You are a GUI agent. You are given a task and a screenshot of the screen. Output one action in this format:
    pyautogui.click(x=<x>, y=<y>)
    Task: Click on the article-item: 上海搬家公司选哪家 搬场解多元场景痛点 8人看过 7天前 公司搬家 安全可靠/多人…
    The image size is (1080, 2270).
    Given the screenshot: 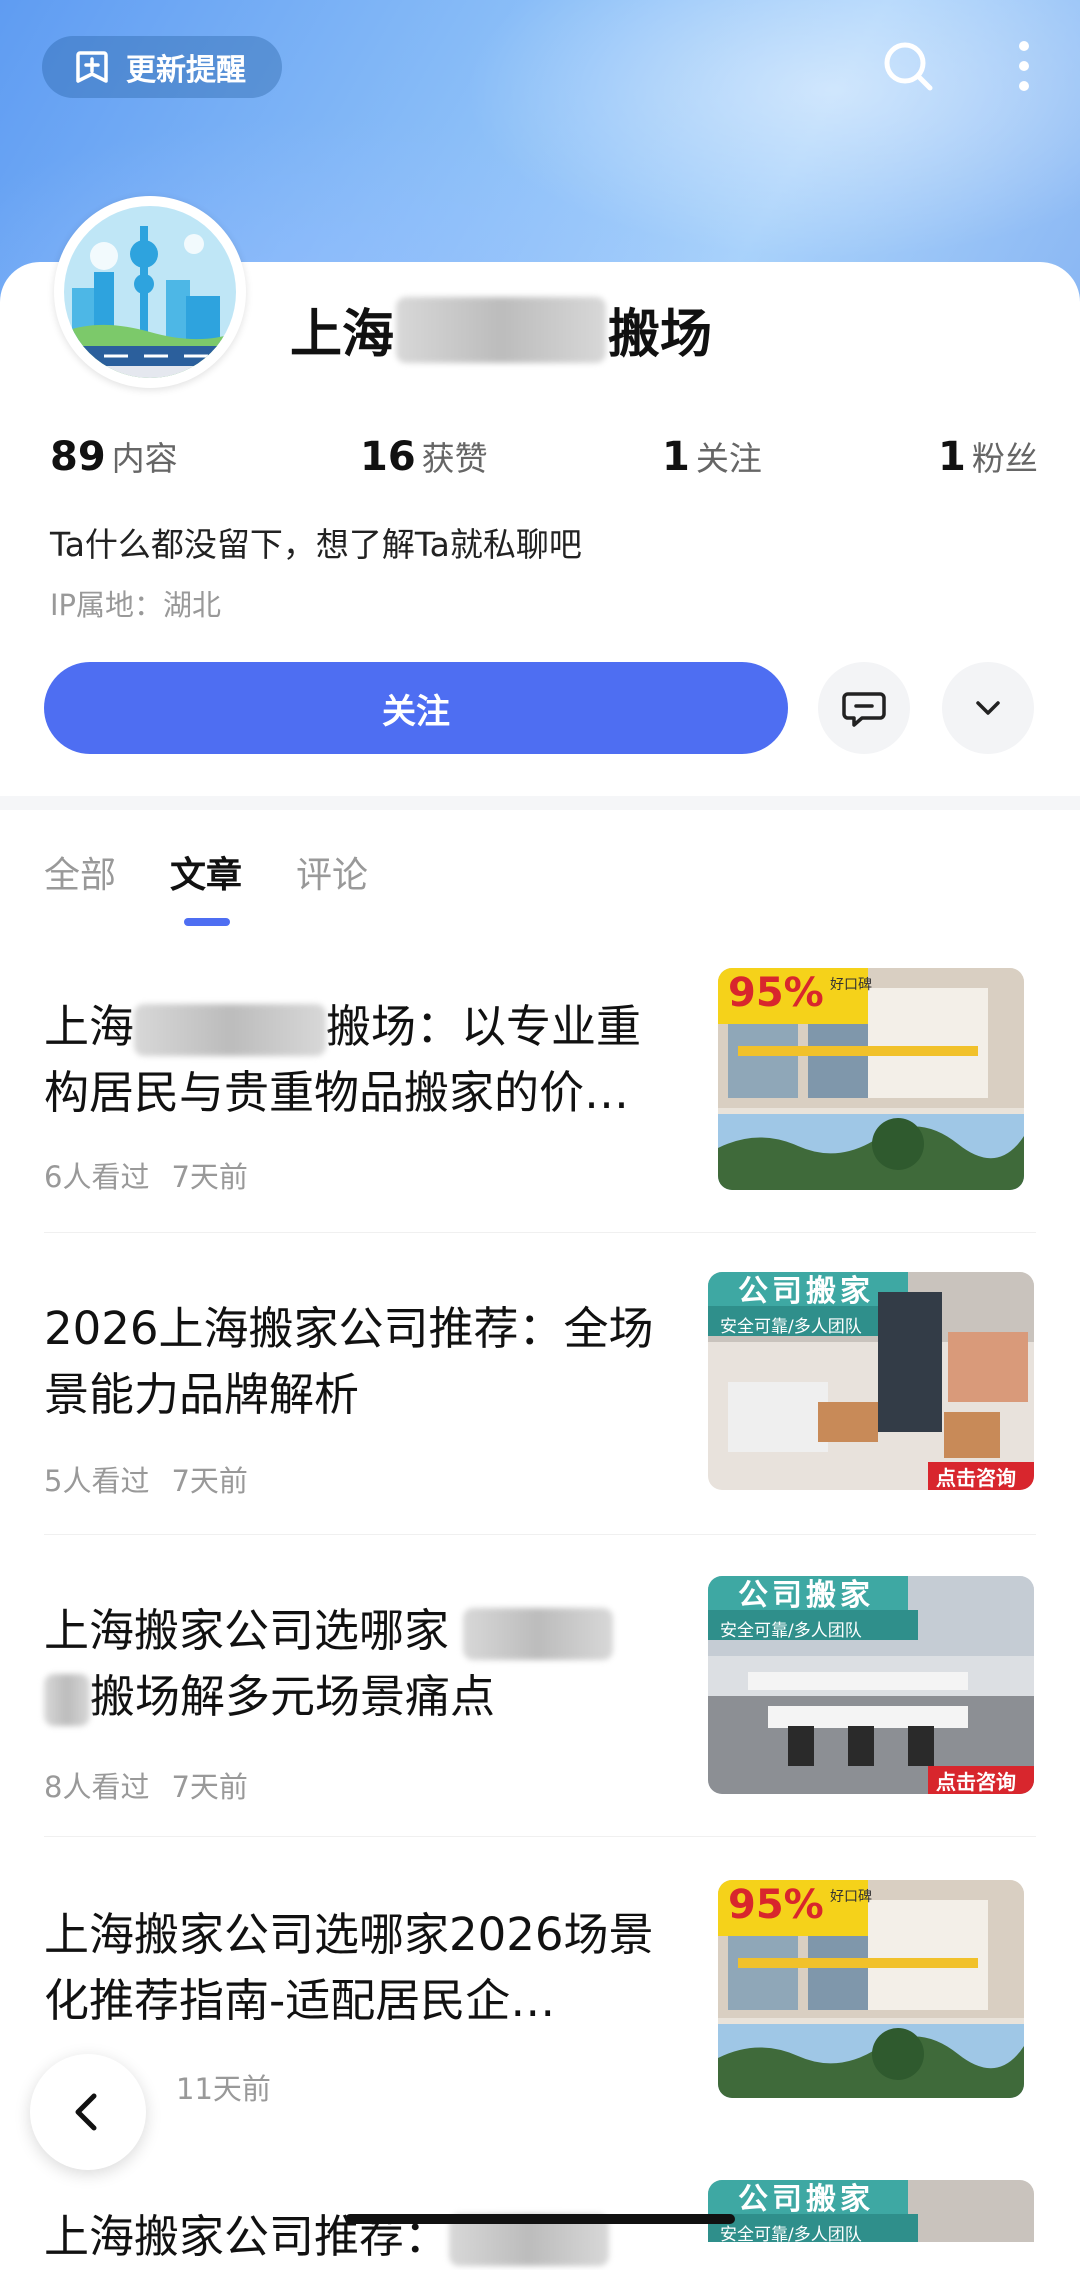 What is the action you would take?
    pyautogui.click(x=540, y=1696)
    